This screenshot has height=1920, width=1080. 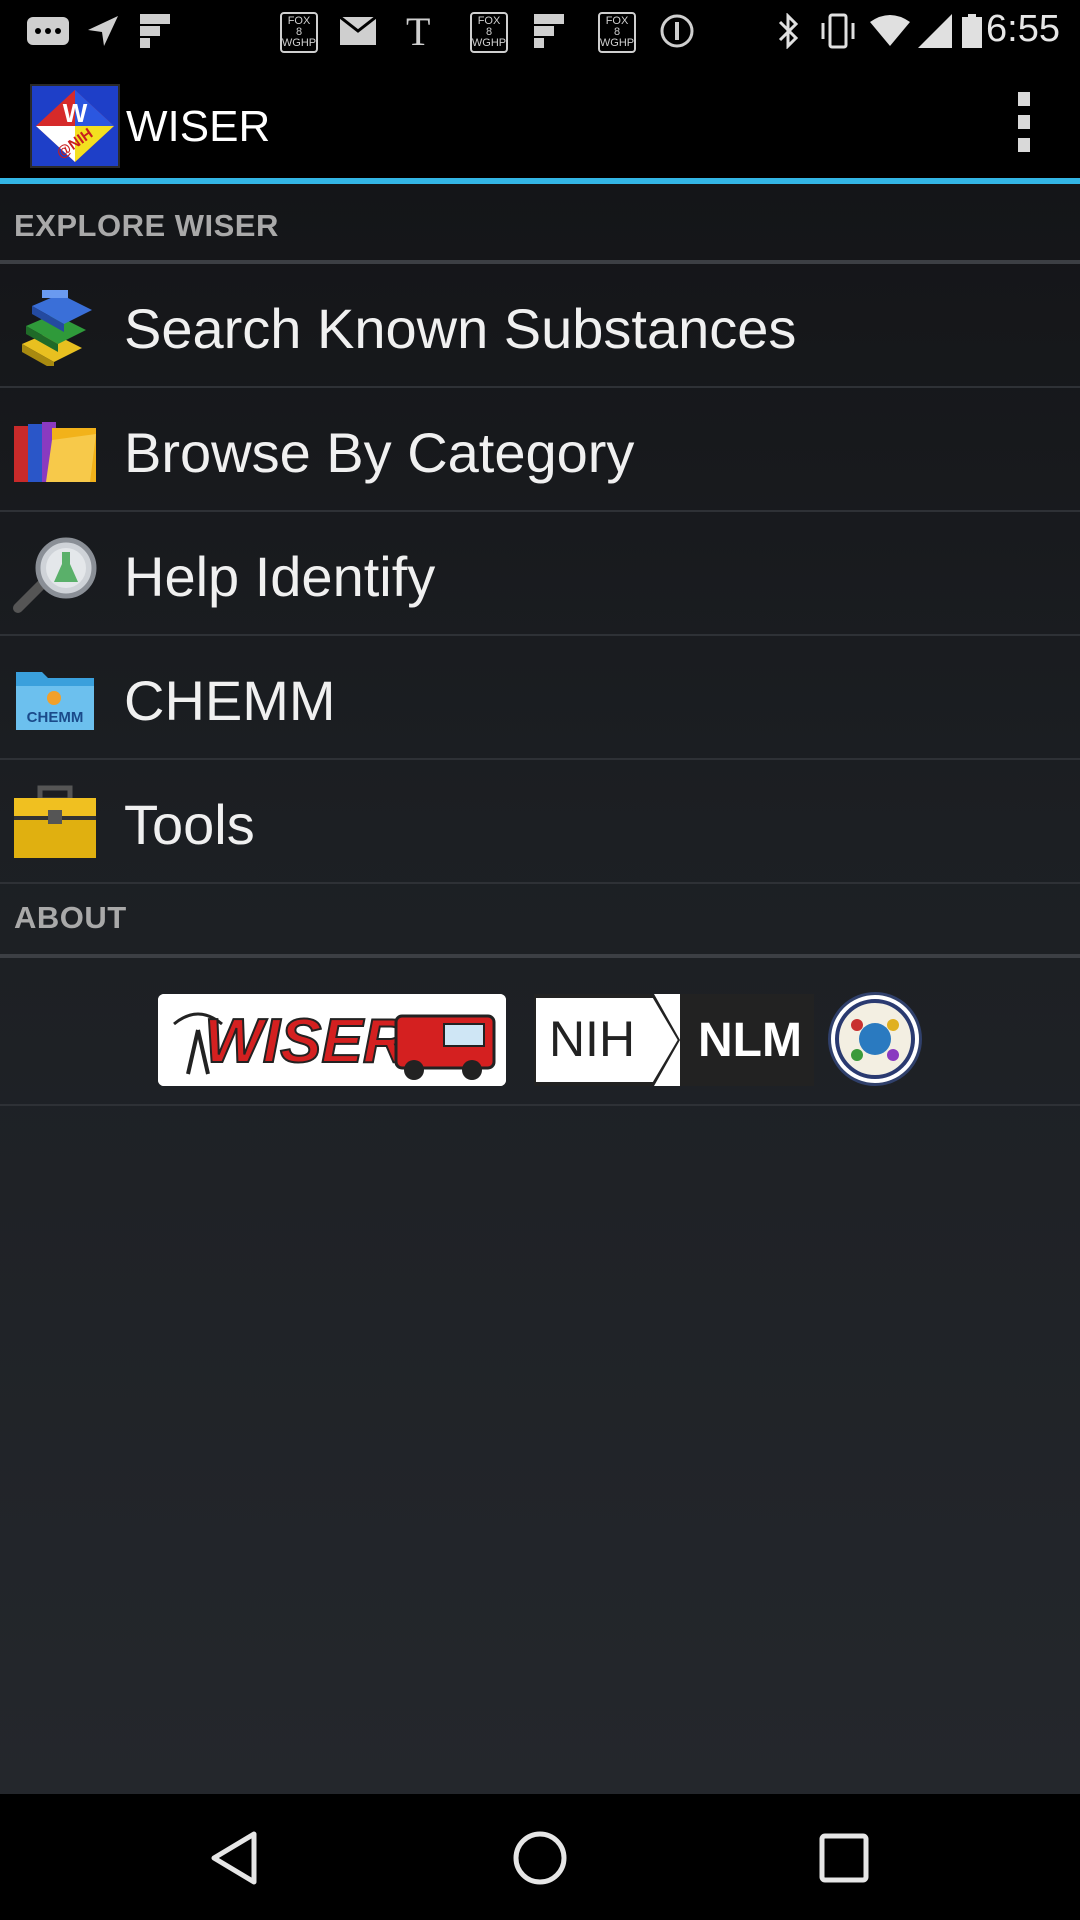 What do you see at coordinates (55, 450) in the screenshot?
I see `folders-icon` at bounding box center [55, 450].